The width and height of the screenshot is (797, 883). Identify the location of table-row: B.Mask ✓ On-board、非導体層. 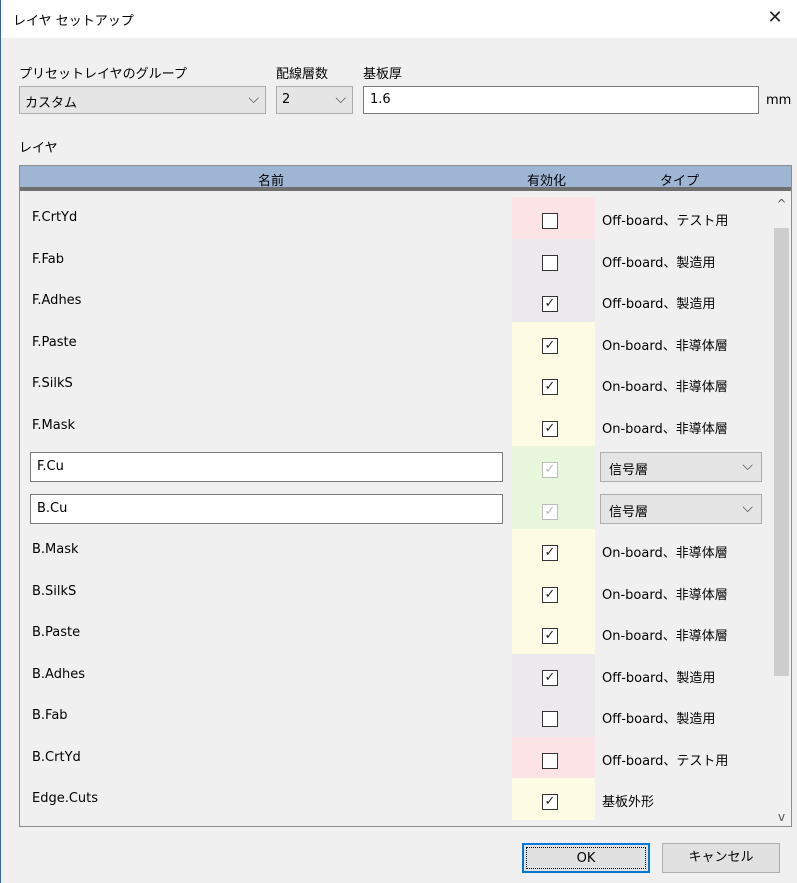
(395, 550).